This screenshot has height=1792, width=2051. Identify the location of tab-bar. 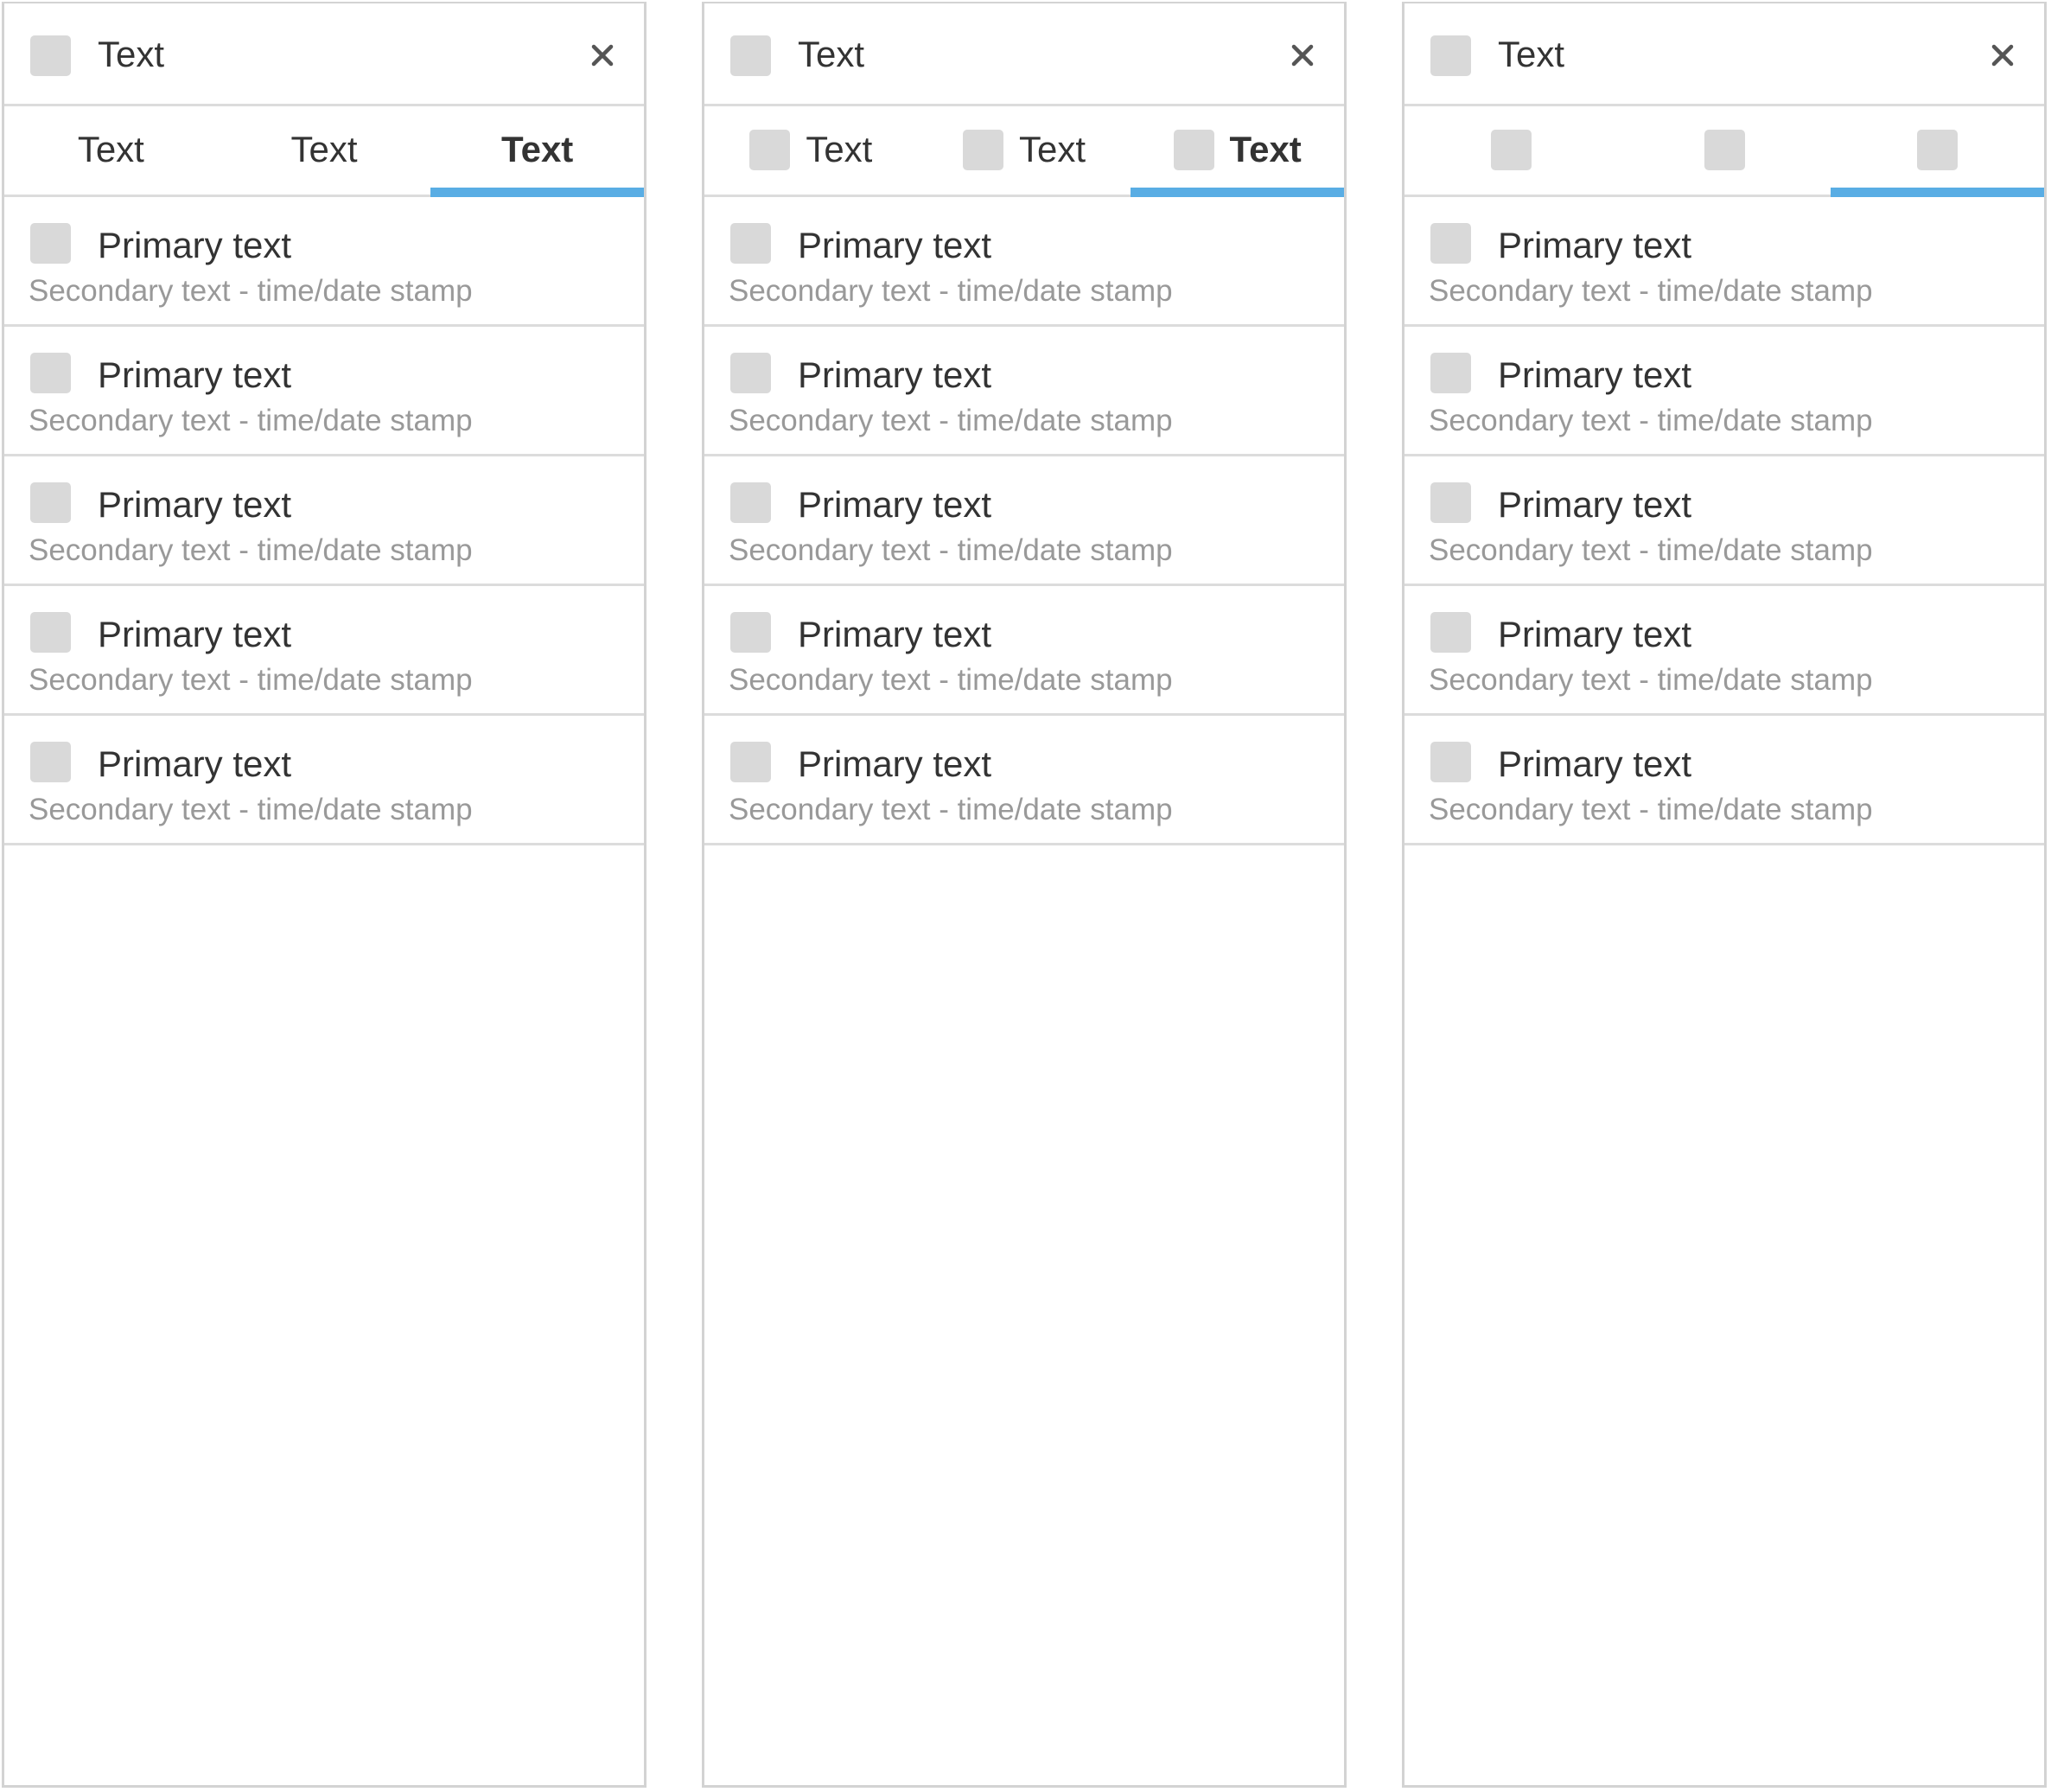
(1724, 152).